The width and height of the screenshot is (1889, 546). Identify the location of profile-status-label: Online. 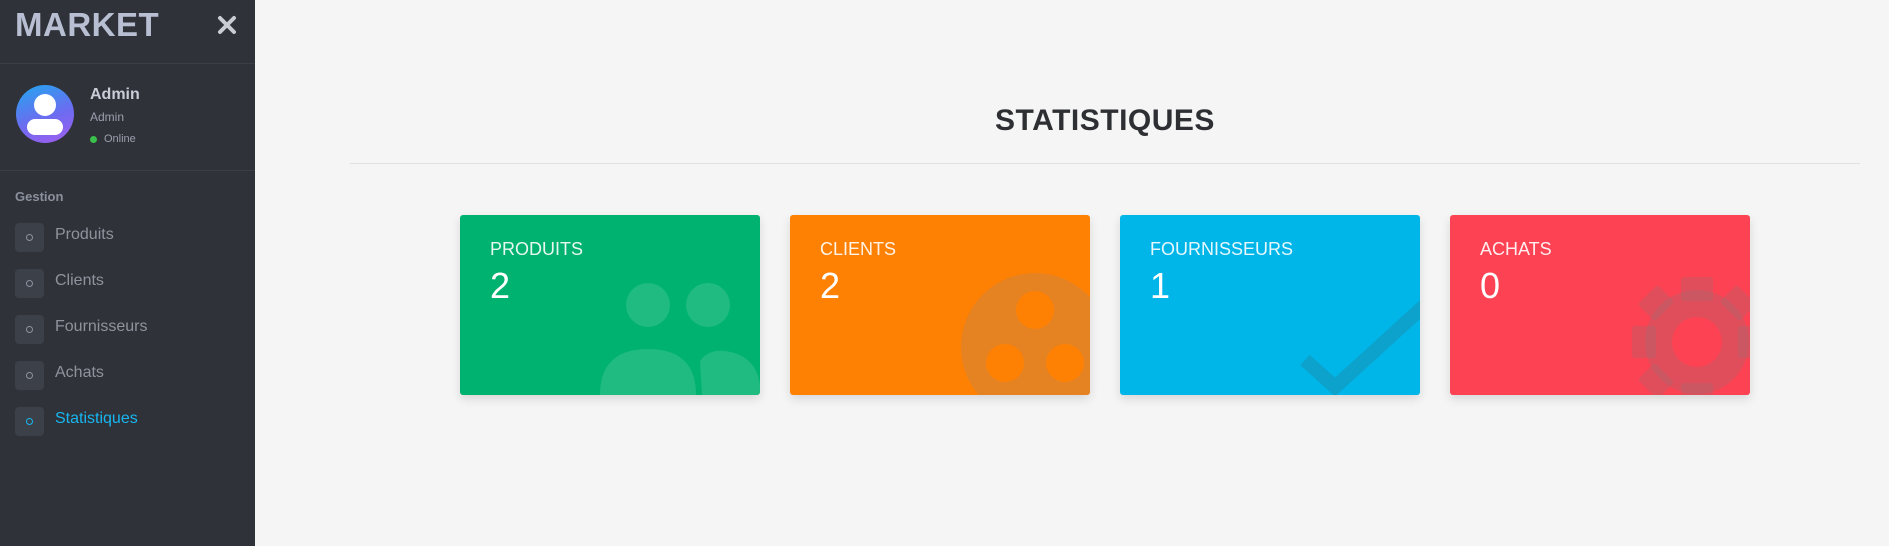
(120, 139).